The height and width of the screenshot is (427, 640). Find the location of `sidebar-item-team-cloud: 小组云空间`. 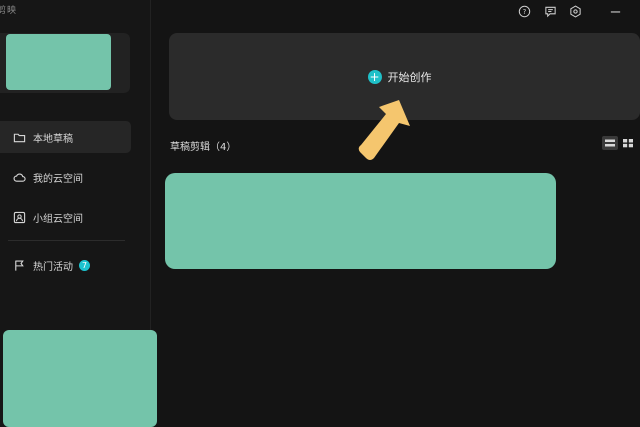

sidebar-item-team-cloud: 小组云空间 is located at coordinates (65, 217).